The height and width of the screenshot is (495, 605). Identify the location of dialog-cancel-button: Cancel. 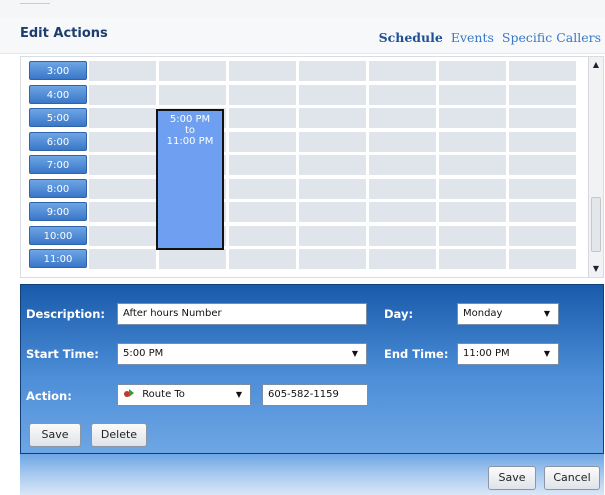
(572, 478).